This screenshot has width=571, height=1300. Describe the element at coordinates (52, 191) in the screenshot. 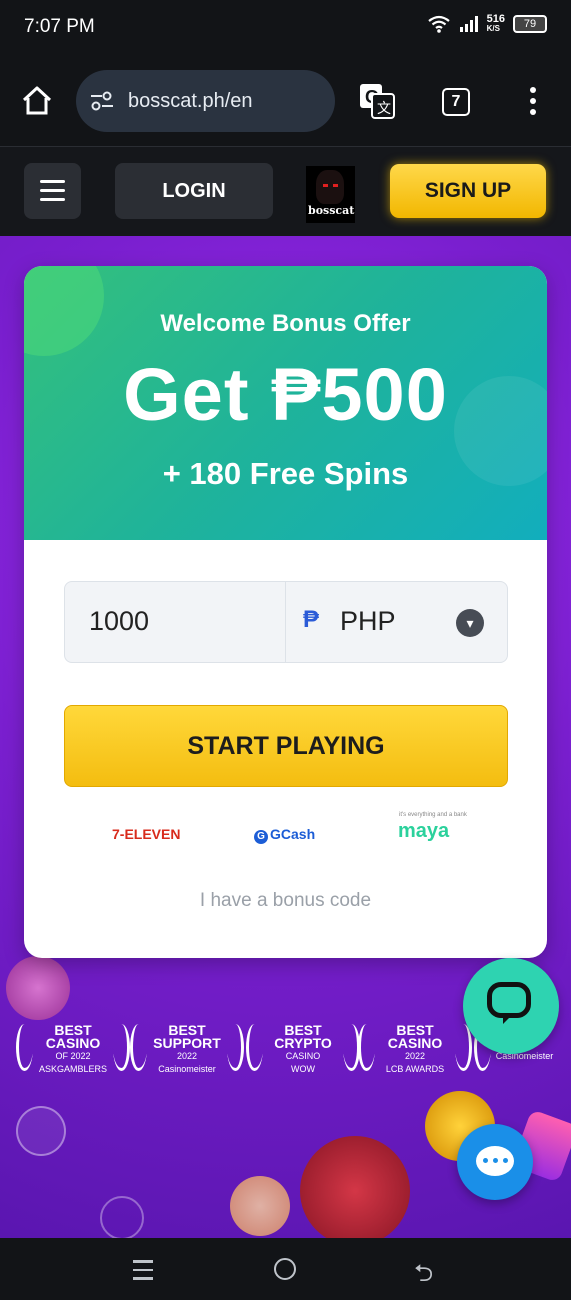

I see `hamburger-icon` at that location.